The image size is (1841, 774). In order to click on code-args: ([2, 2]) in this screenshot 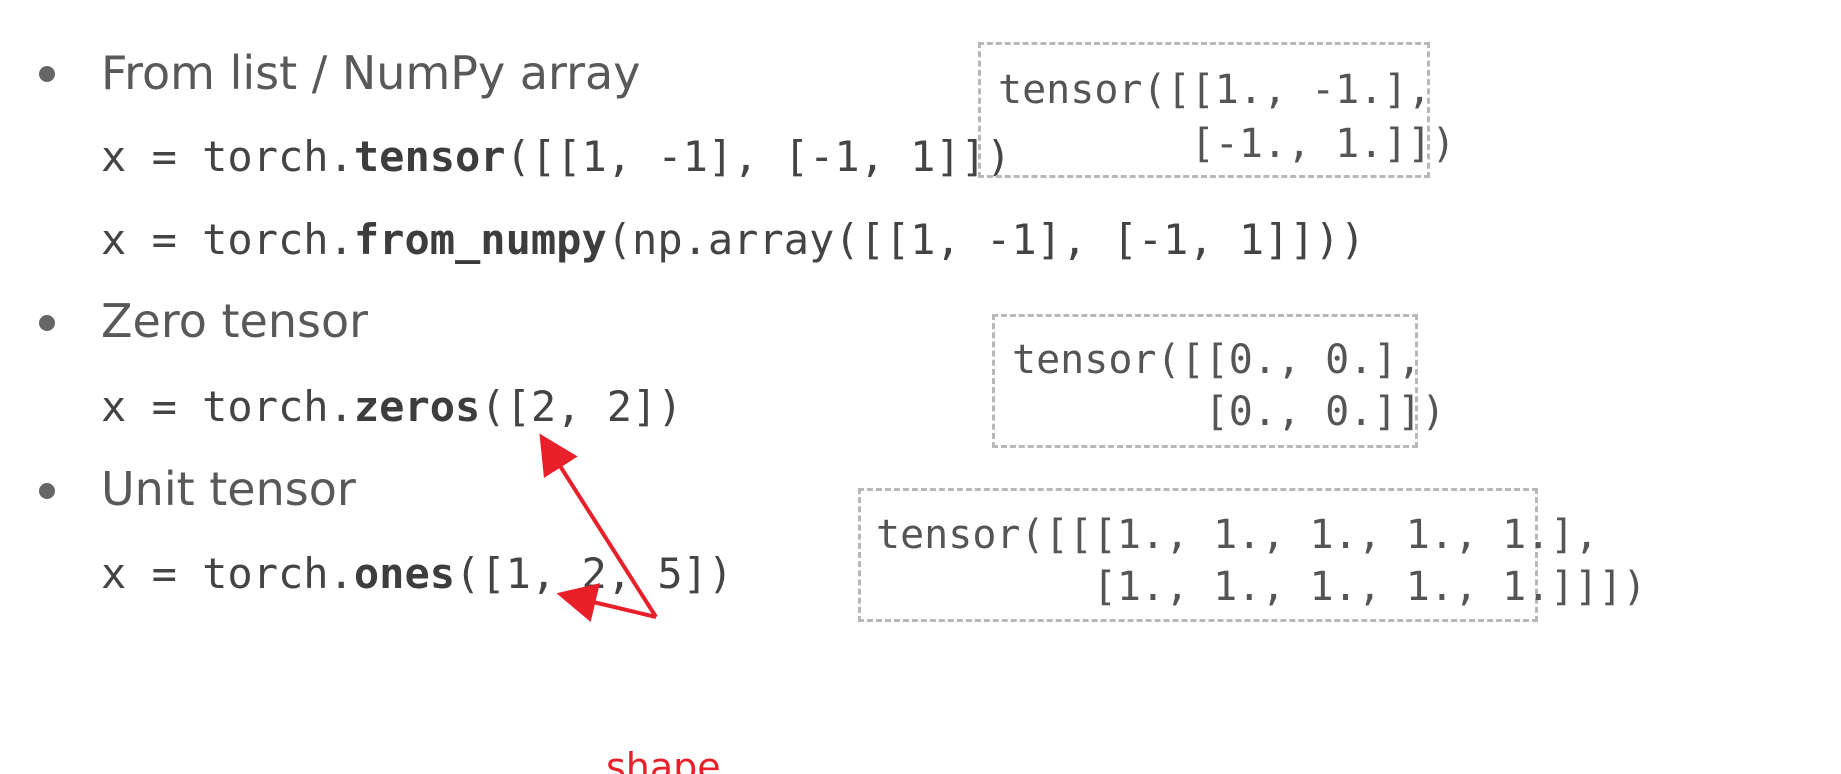, I will do `click(581, 406)`.